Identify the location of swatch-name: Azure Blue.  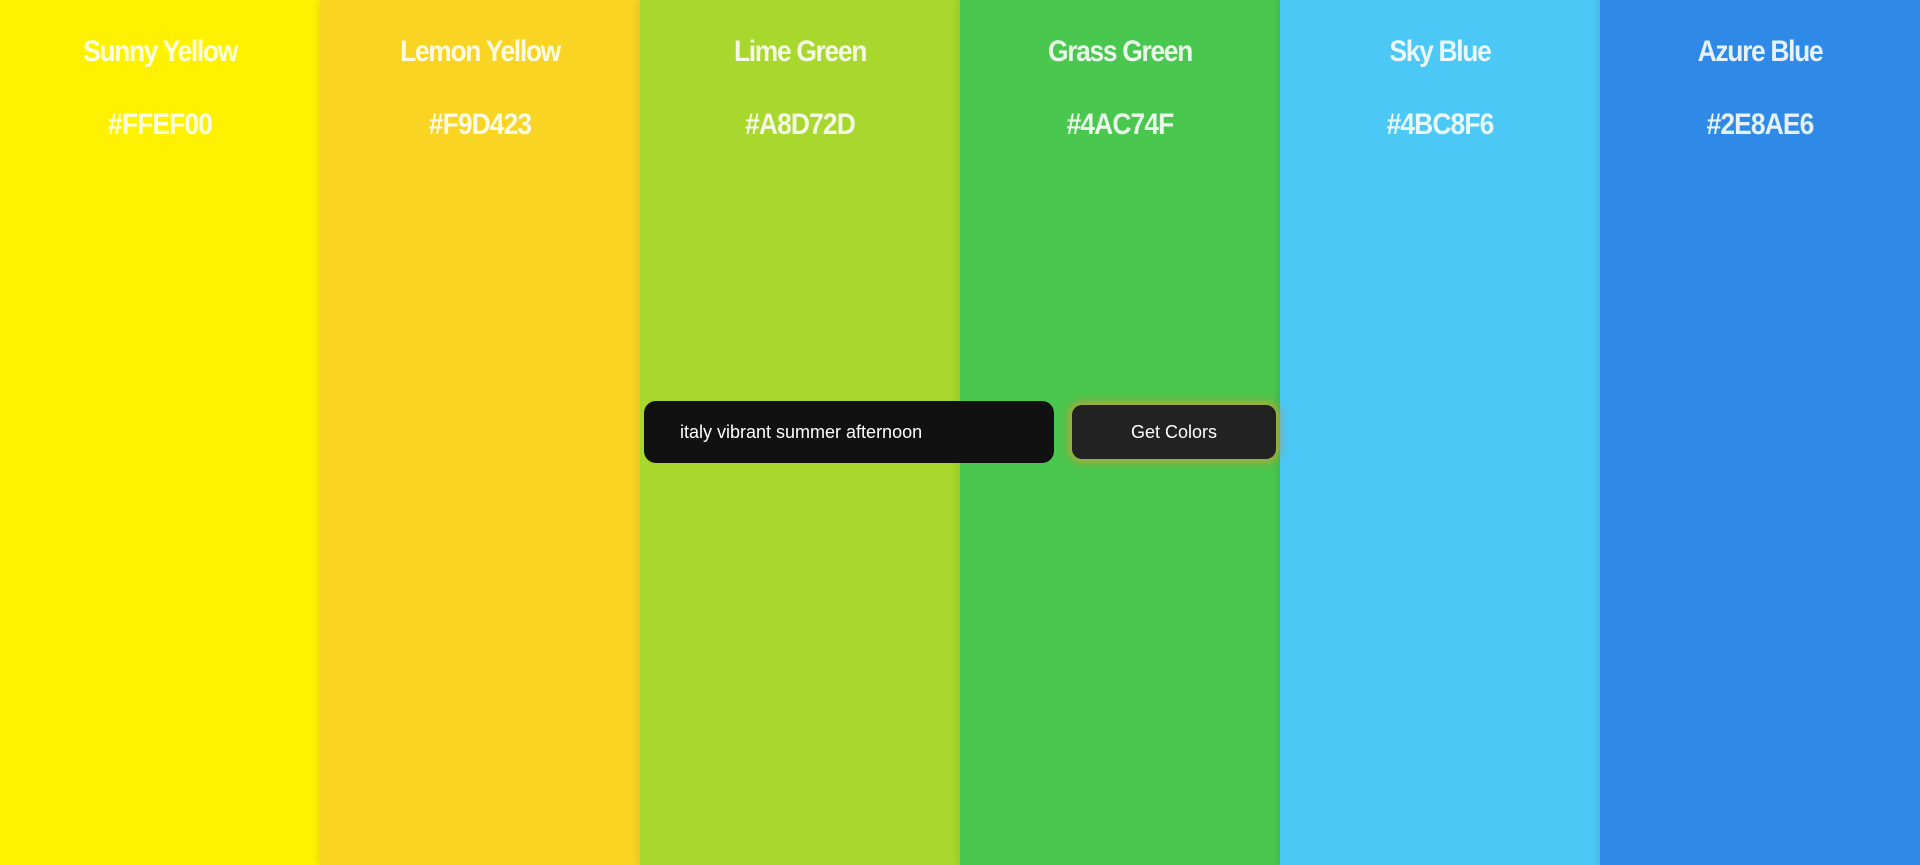
(1760, 51).